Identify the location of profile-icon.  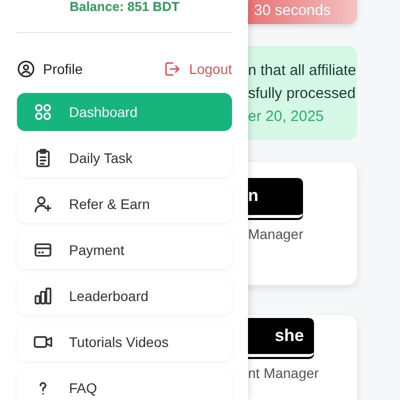
(26, 69).